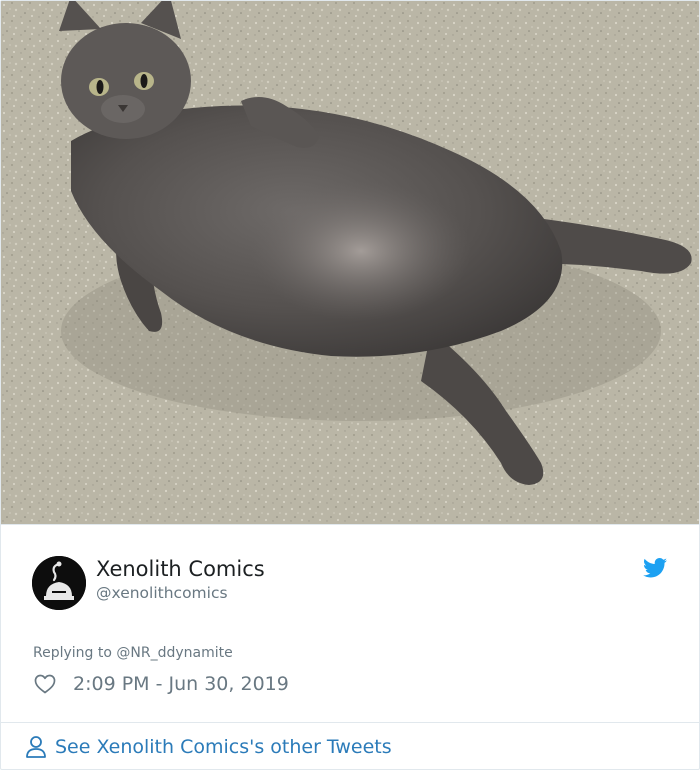 This screenshot has height=770, width=700. What do you see at coordinates (180, 569) in the screenshot?
I see `author-display-name: Xenolith Comics` at bounding box center [180, 569].